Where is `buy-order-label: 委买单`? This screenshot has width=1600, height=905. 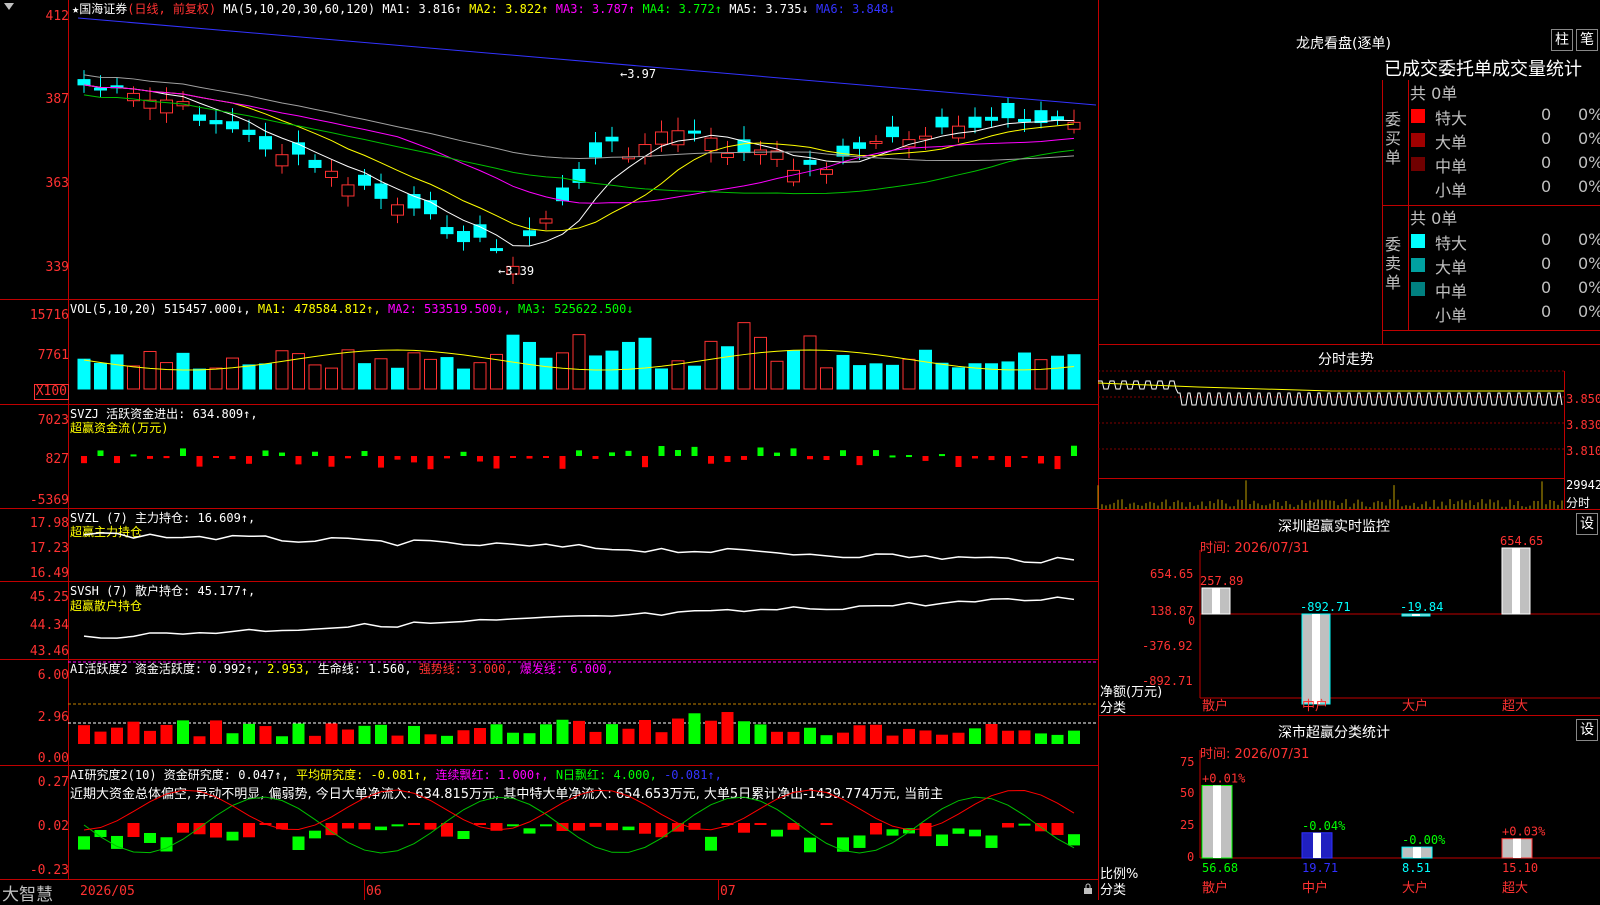 buy-order-label: 委买单 is located at coordinates (1393, 138).